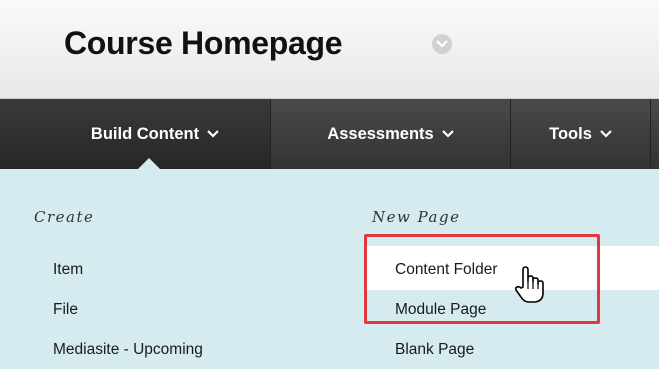  What do you see at coordinates (570, 133) in the screenshot?
I see `tab-label: Tools` at bounding box center [570, 133].